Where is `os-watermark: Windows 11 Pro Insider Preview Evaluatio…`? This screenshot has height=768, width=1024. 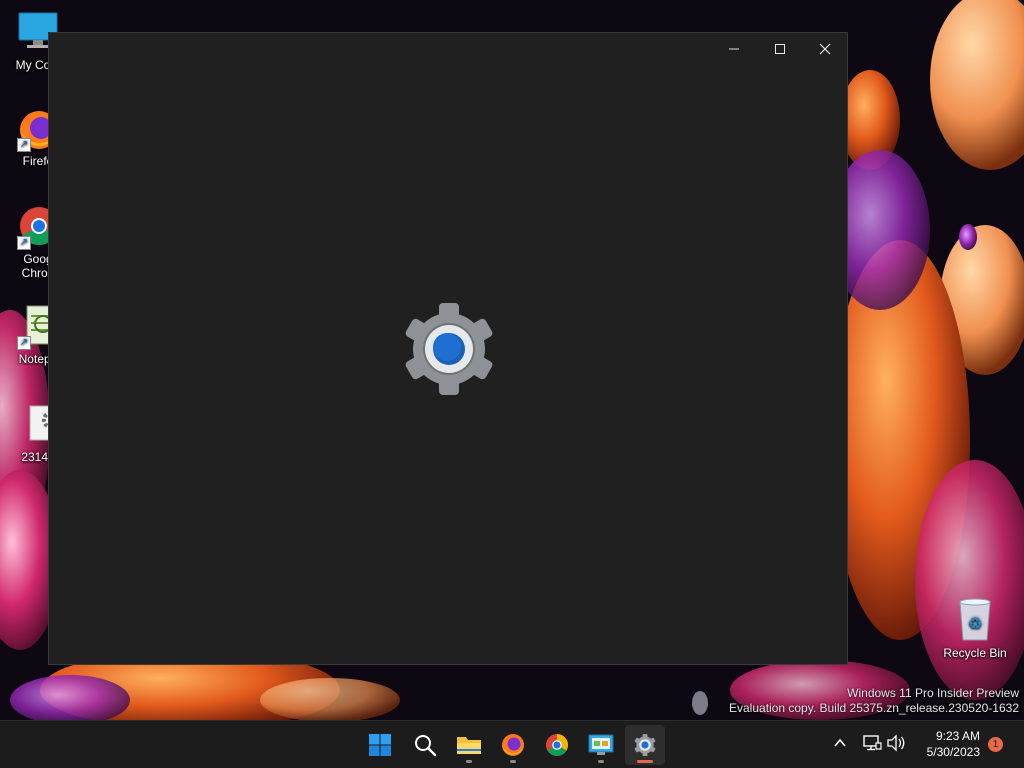
os-watermark: Windows 11 Pro Insider Preview Evaluatio… is located at coordinates (874, 700).